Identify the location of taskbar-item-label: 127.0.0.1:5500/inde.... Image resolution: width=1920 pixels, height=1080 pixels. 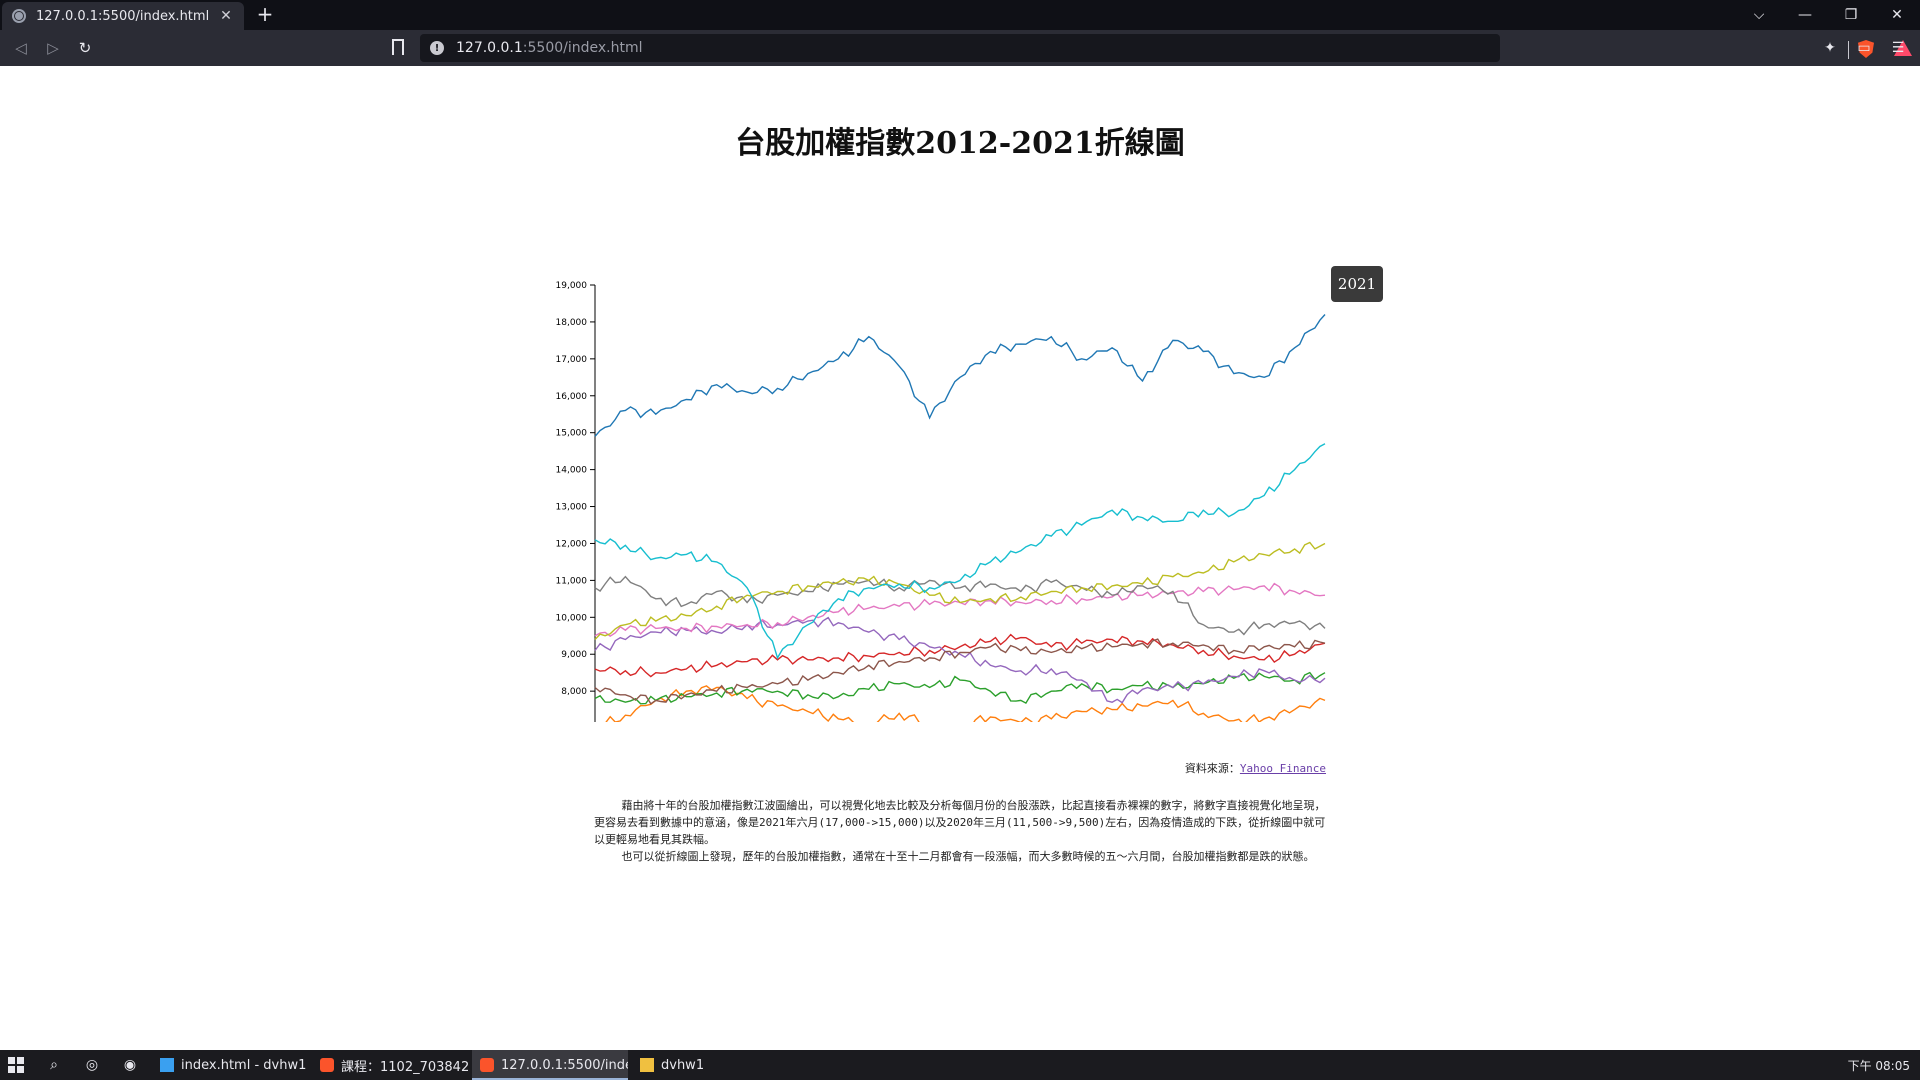
(564, 1065).